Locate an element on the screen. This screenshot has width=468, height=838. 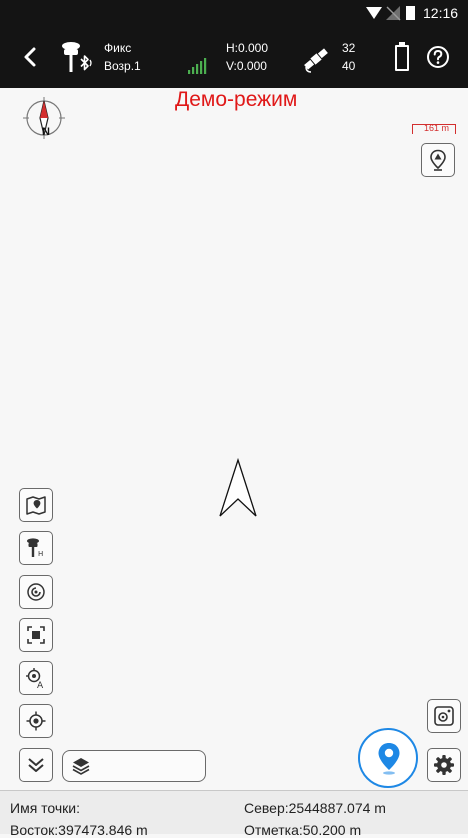
system-status-bar: 12:16 is located at coordinates (234, 13).